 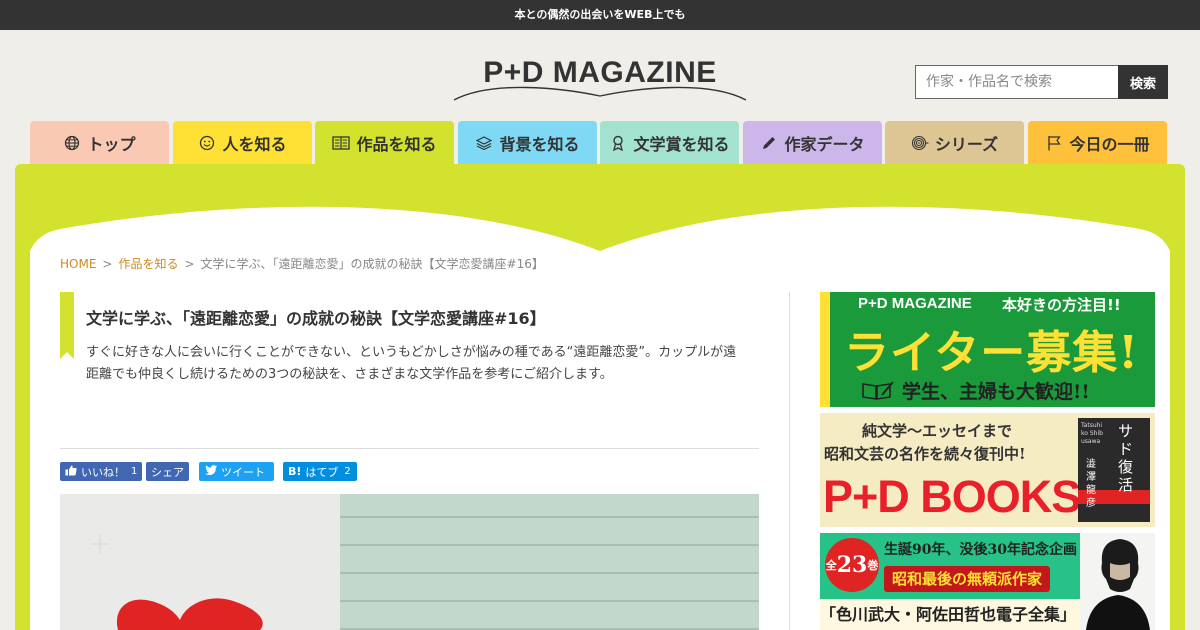 What do you see at coordinates (1016, 82) in the screenshot?
I see `search-input` at bounding box center [1016, 82].